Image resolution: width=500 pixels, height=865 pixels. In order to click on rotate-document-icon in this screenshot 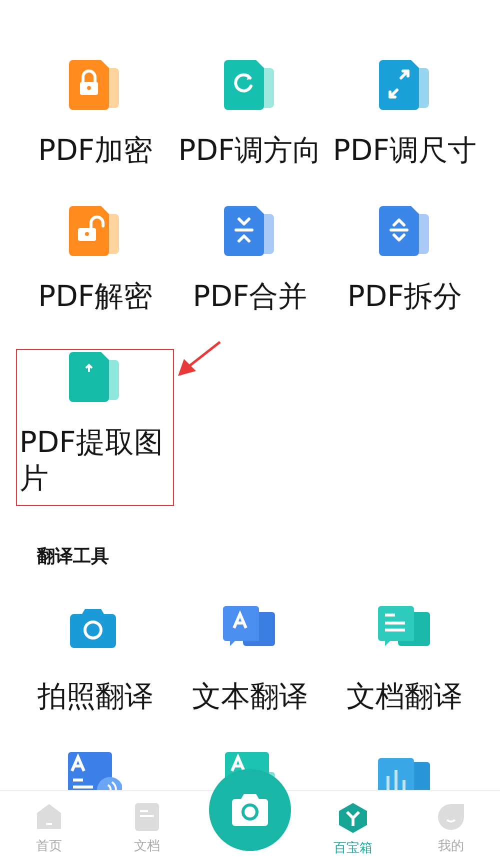, I will do `click(250, 85)`.